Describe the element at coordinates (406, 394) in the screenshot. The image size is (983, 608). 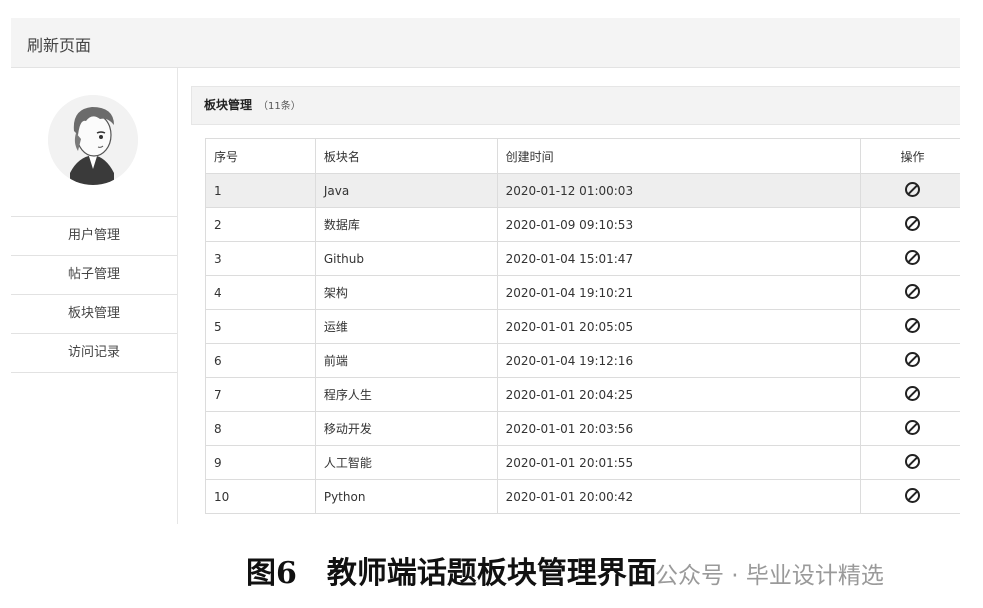
I see `cell-board-name: 程序人生` at that location.